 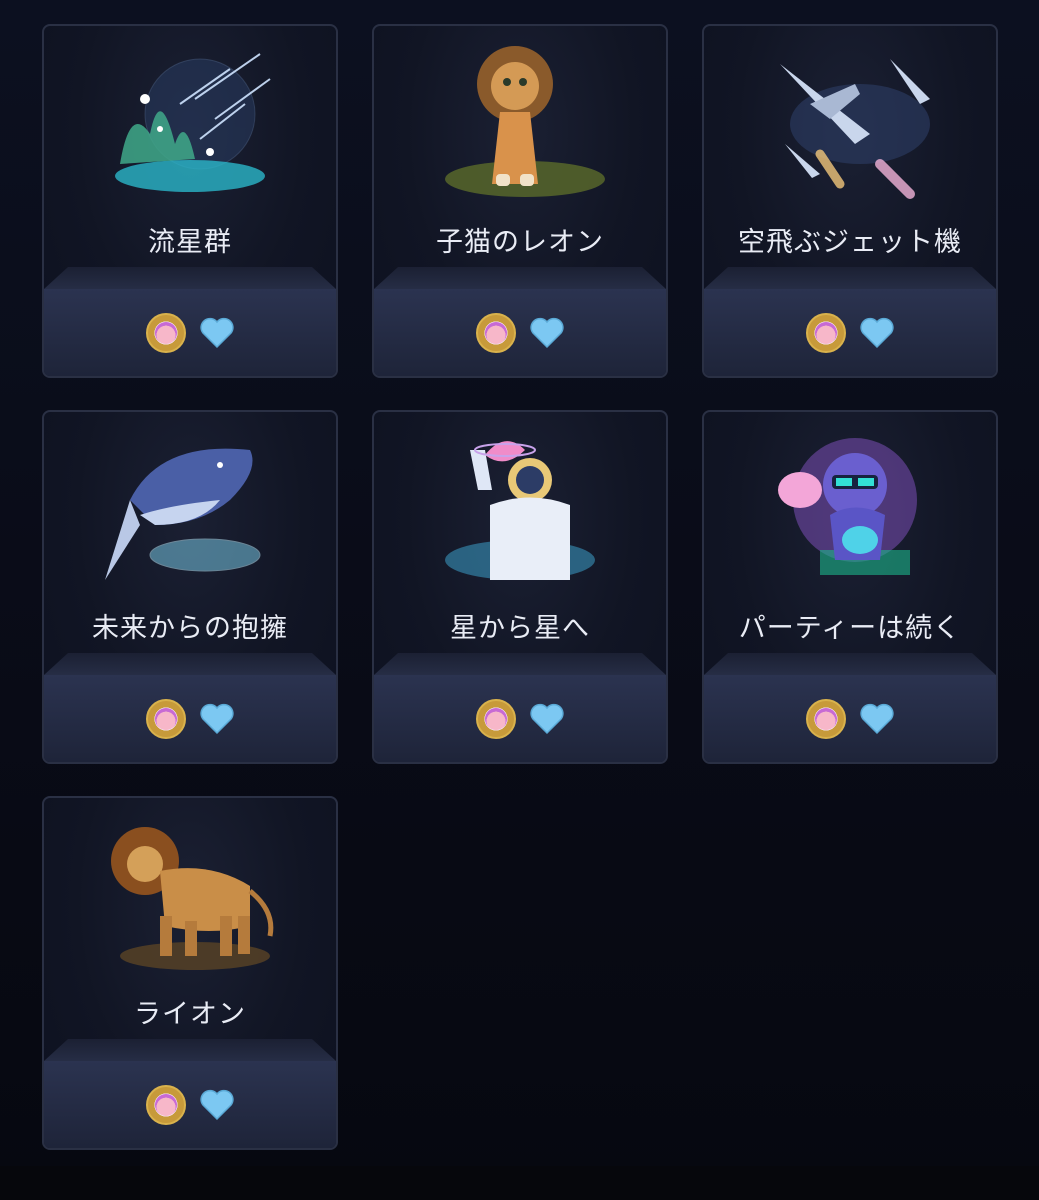 What do you see at coordinates (520, 242) in the screenshot?
I see `gift-name: 子猫のレオン` at bounding box center [520, 242].